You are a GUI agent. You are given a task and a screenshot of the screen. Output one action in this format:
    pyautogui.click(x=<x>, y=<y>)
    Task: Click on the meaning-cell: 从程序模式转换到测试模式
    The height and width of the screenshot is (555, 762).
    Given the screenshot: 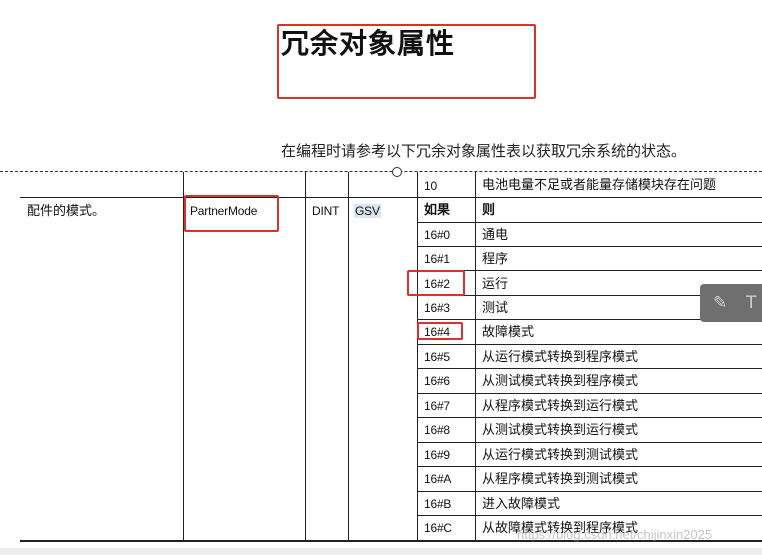 What is the action you would take?
    pyautogui.click(x=560, y=479)
    